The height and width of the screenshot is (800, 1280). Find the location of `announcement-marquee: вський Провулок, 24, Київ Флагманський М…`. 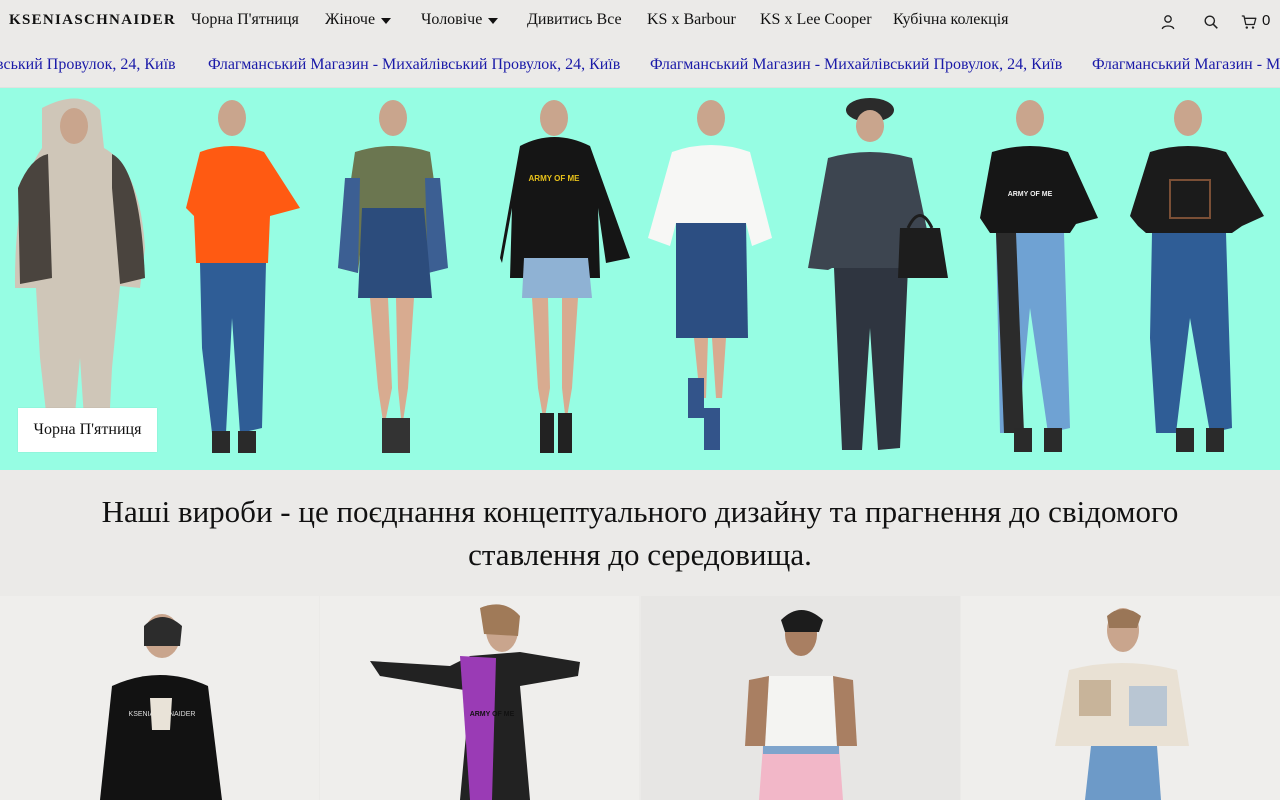

announcement-marquee: вський Провулок, 24, Київ Флагманський М… is located at coordinates (640, 66).